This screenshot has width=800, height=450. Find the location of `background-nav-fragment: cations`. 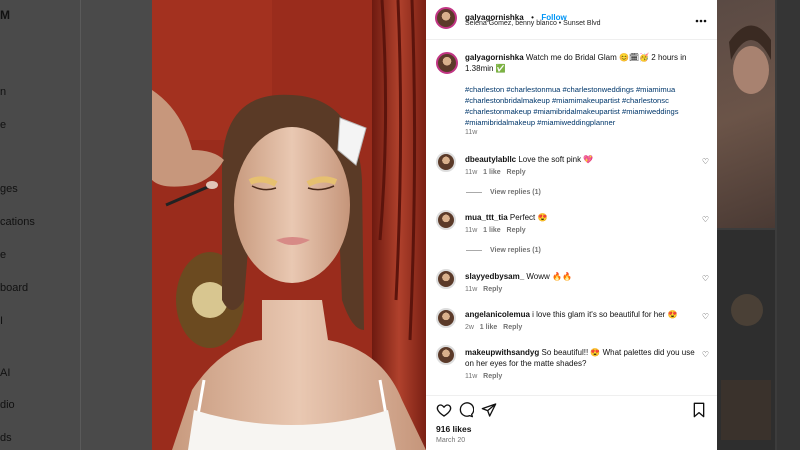

background-nav-fragment: cations is located at coordinates (17, 222).